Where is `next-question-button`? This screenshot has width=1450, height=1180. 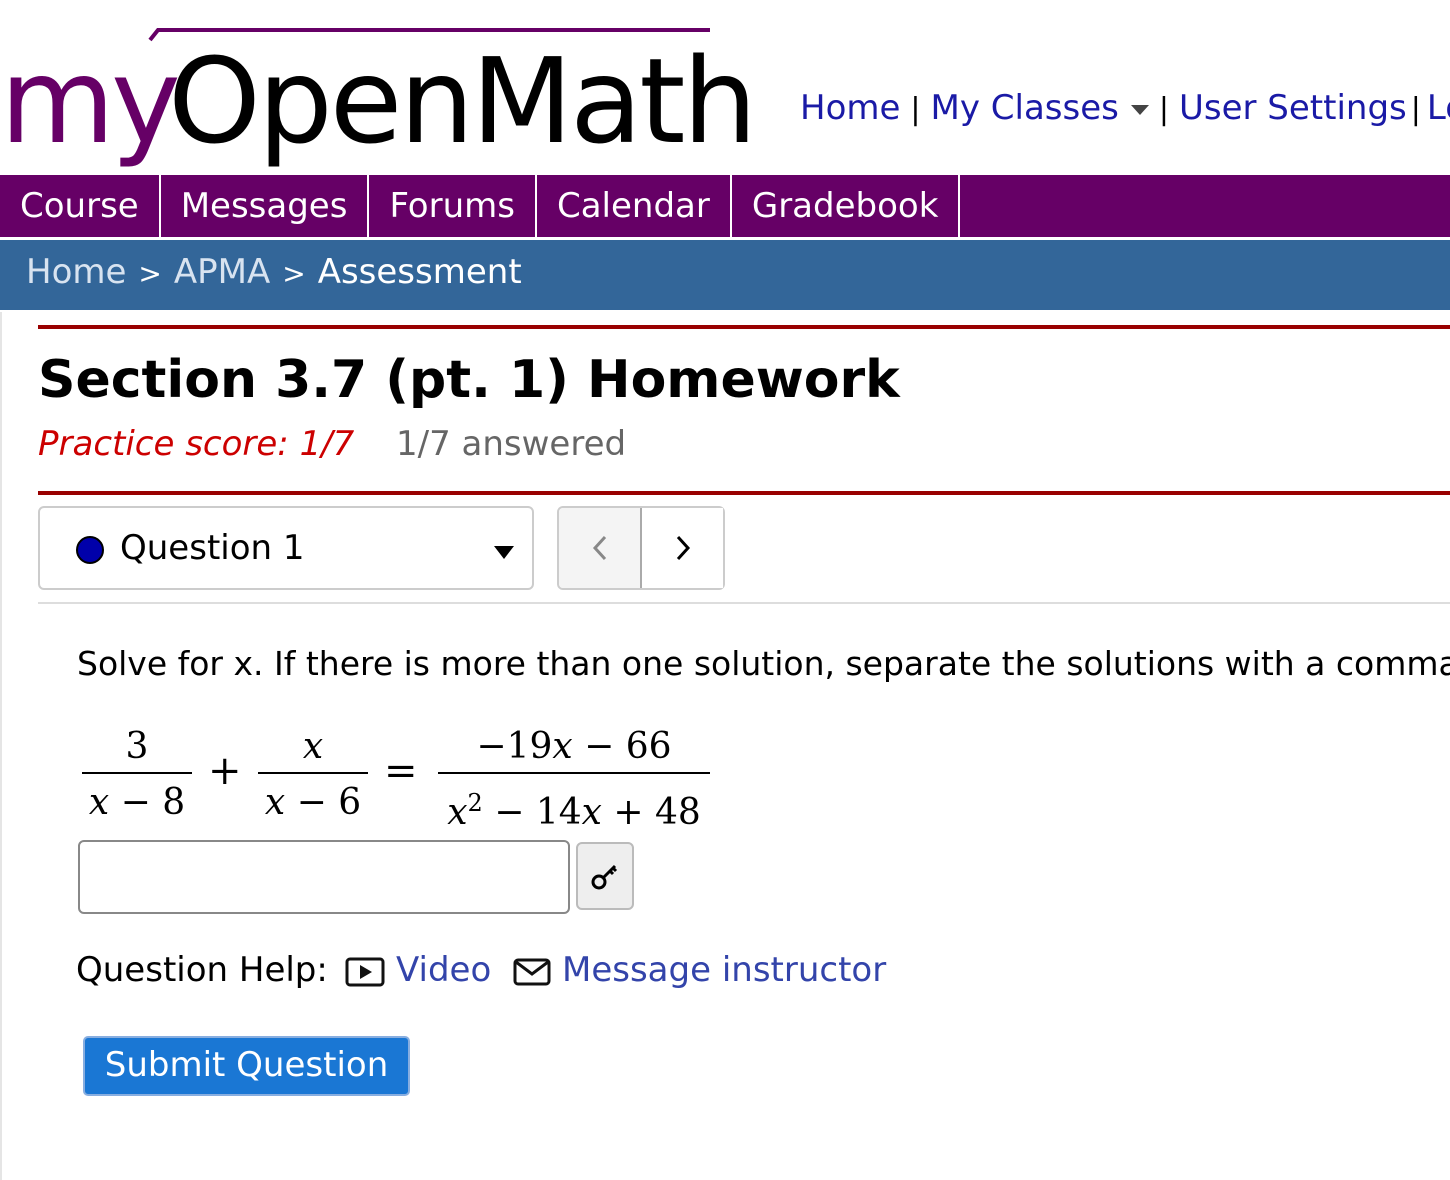 next-question-button is located at coordinates (682, 548).